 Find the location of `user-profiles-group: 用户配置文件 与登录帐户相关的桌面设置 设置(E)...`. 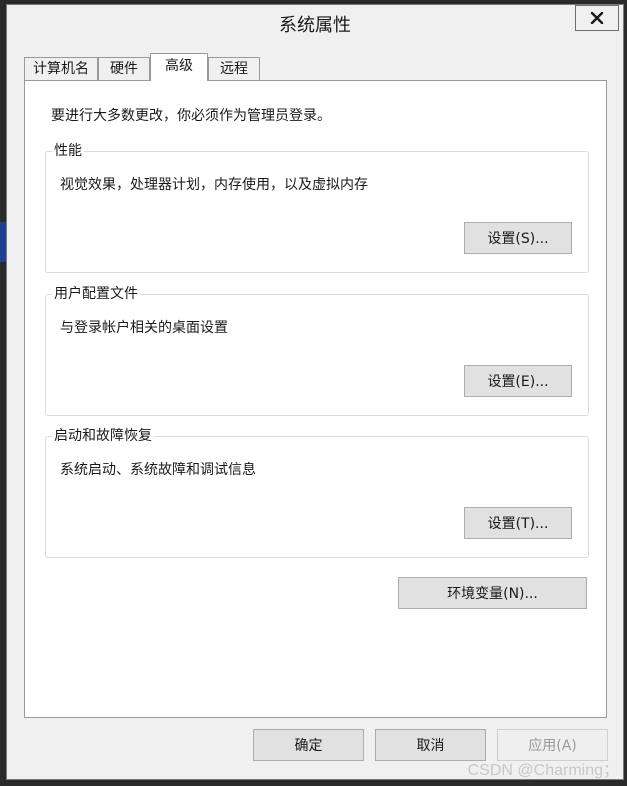

user-profiles-group: 用户配置文件 与登录帐户相关的桌面设置 设置(E)... is located at coordinates (317, 350).